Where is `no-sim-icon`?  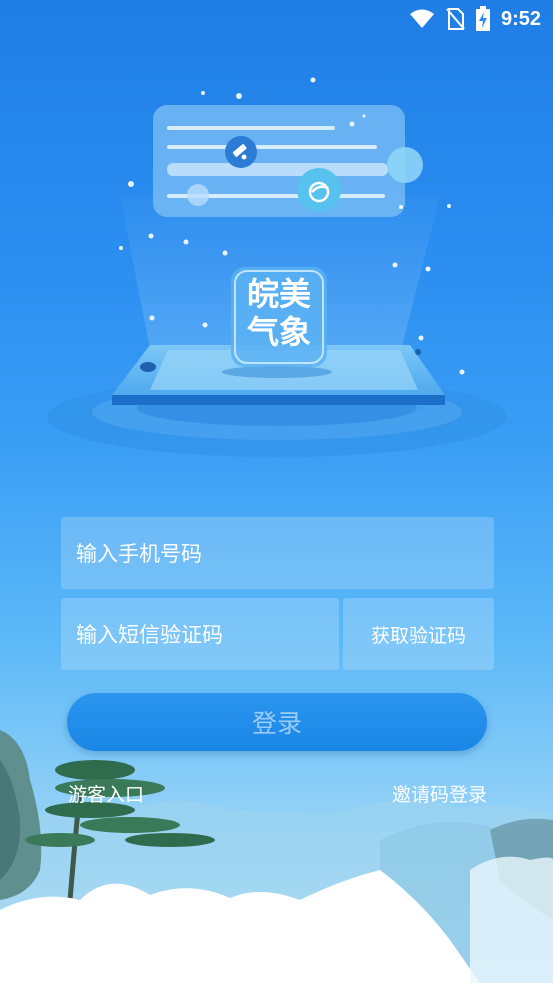
no-sim-icon is located at coordinates (455, 19).